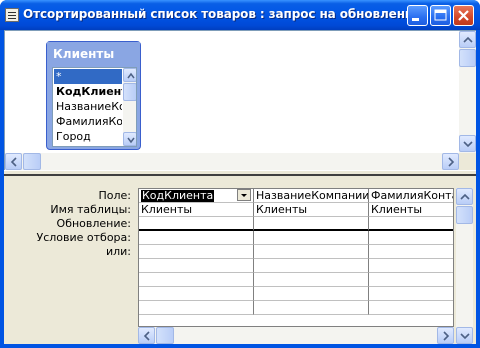  Describe the element at coordinates (88, 121) in the screenshot. I see `field-list-item: ФамилияКонтакта` at that location.